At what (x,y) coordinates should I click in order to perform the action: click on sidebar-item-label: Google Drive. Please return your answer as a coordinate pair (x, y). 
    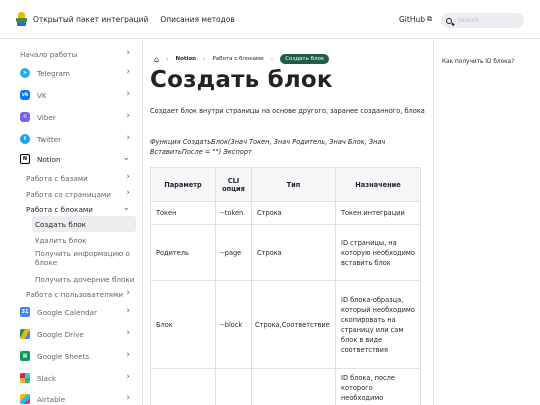
    Looking at the image, I should click on (60, 334).